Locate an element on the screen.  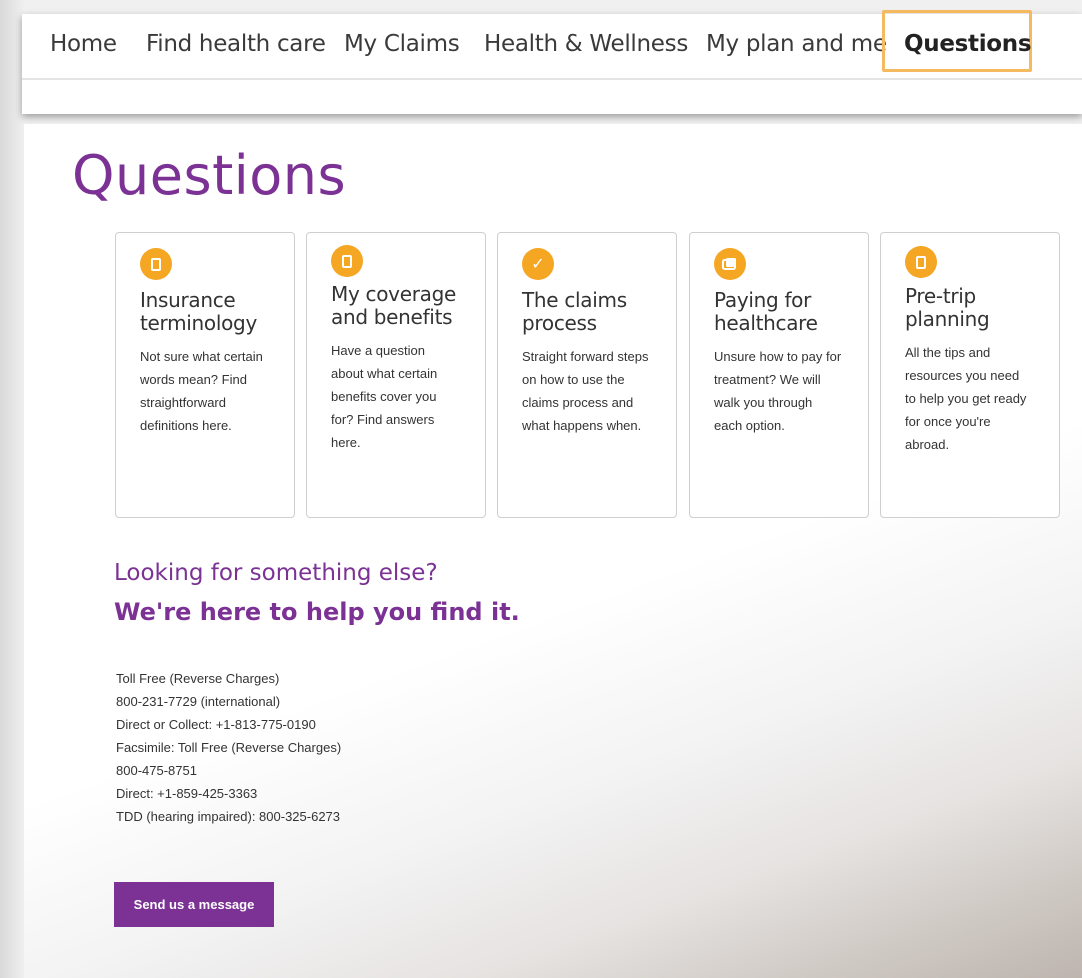
card-title: Pre-trip planning is located at coordinates (947, 307).